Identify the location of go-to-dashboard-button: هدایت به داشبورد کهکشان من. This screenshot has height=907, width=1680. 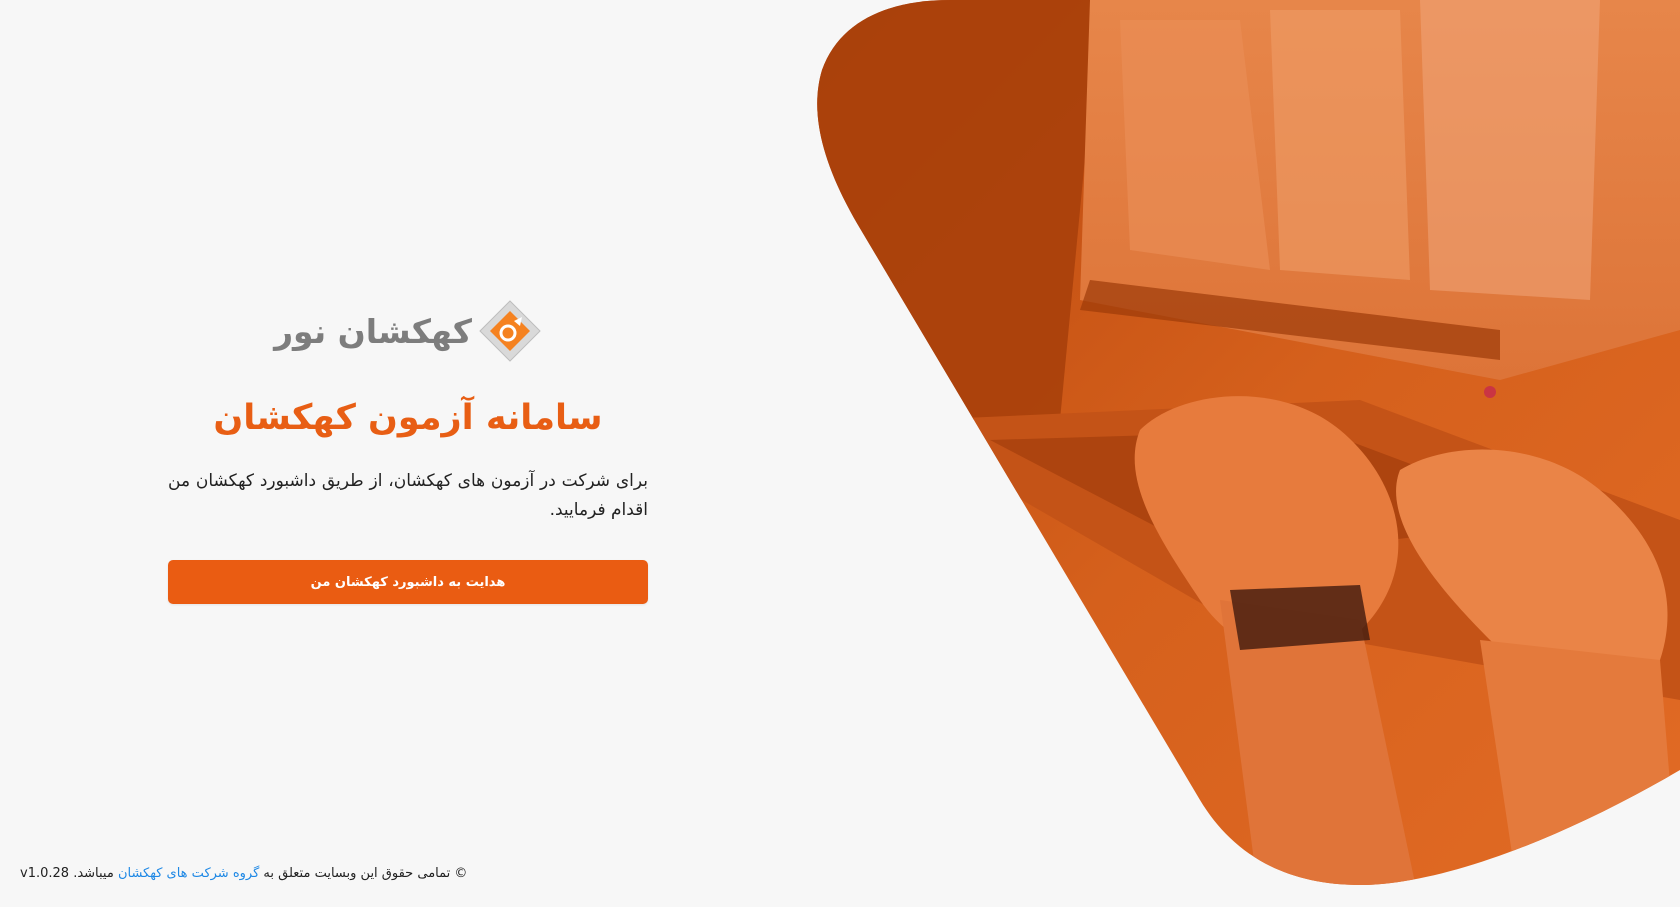
(408, 582).